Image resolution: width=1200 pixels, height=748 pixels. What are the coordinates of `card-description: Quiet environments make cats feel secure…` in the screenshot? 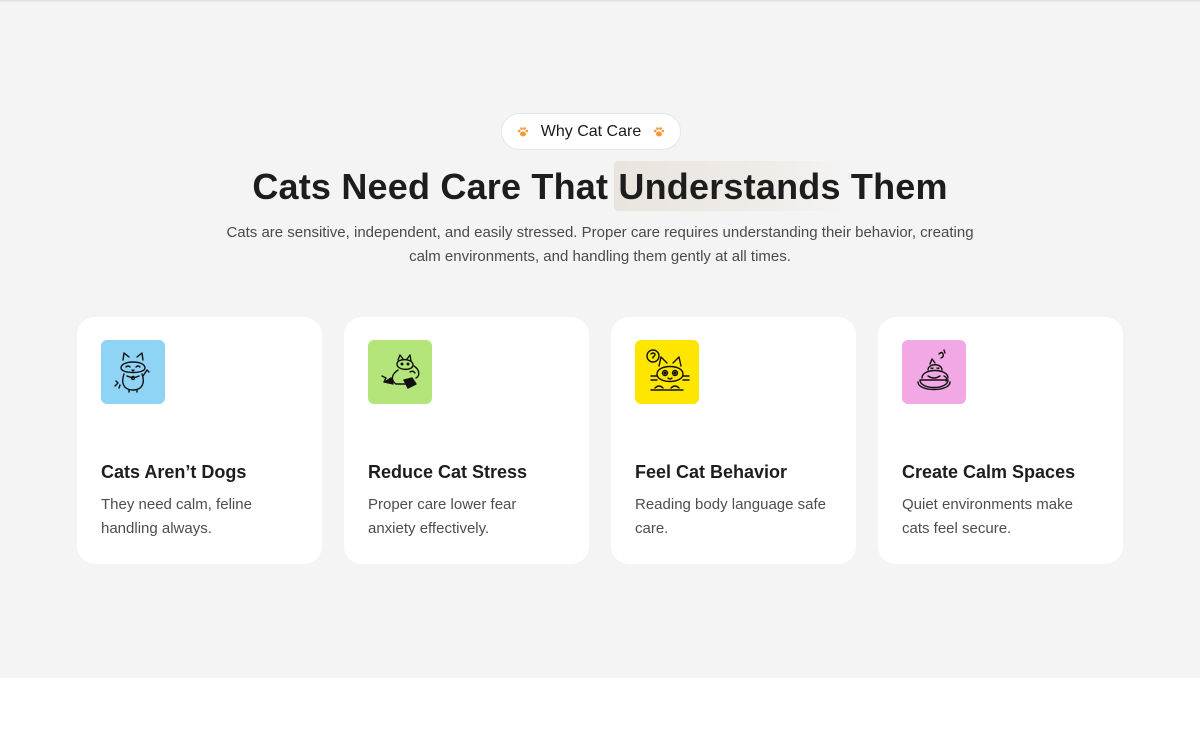 It's located at (987, 516).